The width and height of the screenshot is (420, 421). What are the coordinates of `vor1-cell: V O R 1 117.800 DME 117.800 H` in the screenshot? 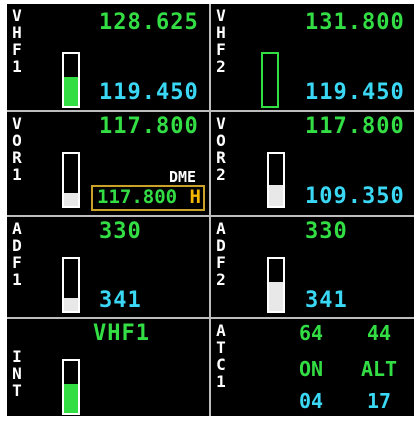 It's located at (108, 163).